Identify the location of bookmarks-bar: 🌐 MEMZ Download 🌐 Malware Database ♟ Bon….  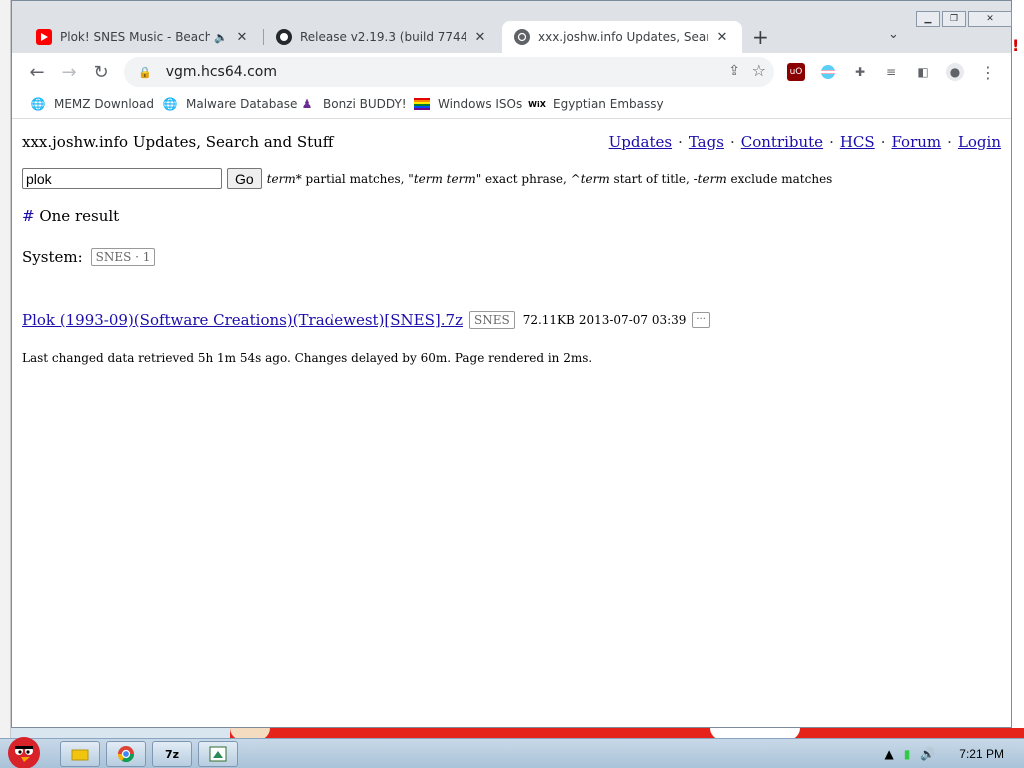
(511, 105).